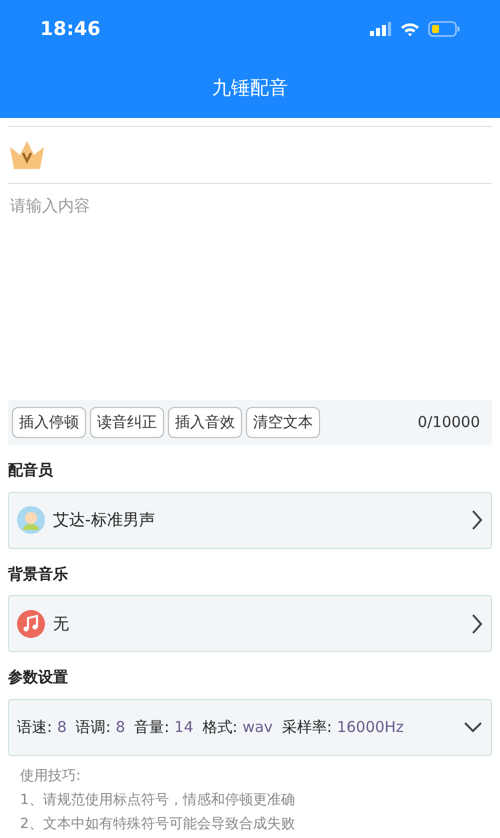 The image size is (500, 838). Describe the element at coordinates (449, 423) in the screenshot. I see `char-counter: 0/10000` at that location.